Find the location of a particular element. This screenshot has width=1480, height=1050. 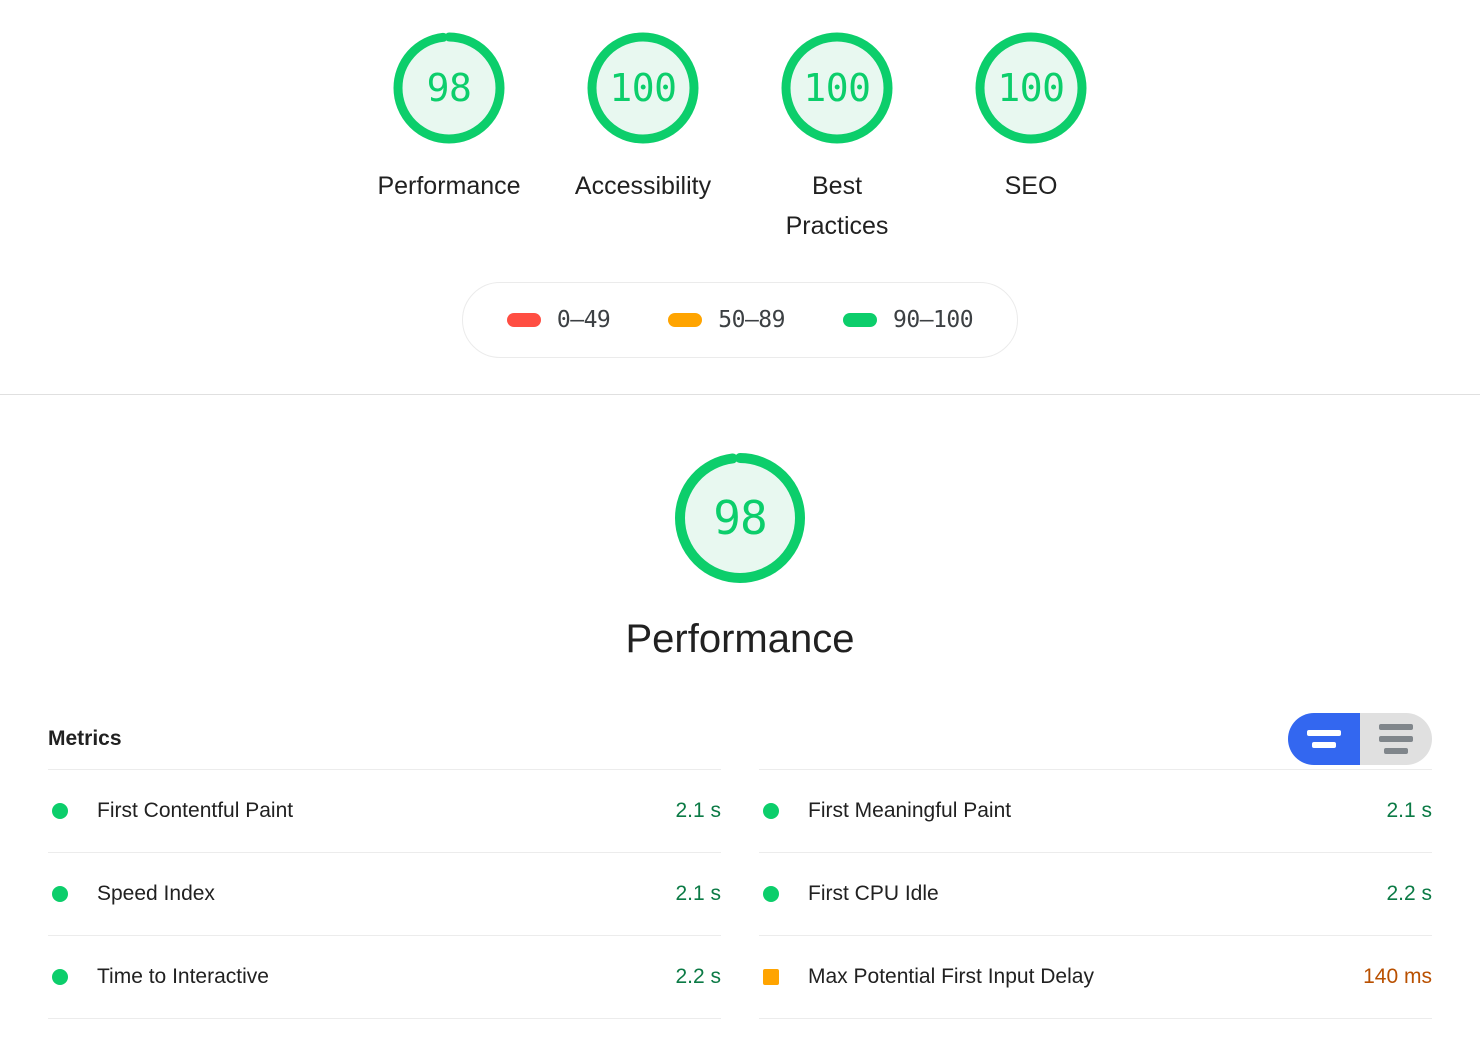

metrics-view-toggle is located at coordinates (1360, 739).